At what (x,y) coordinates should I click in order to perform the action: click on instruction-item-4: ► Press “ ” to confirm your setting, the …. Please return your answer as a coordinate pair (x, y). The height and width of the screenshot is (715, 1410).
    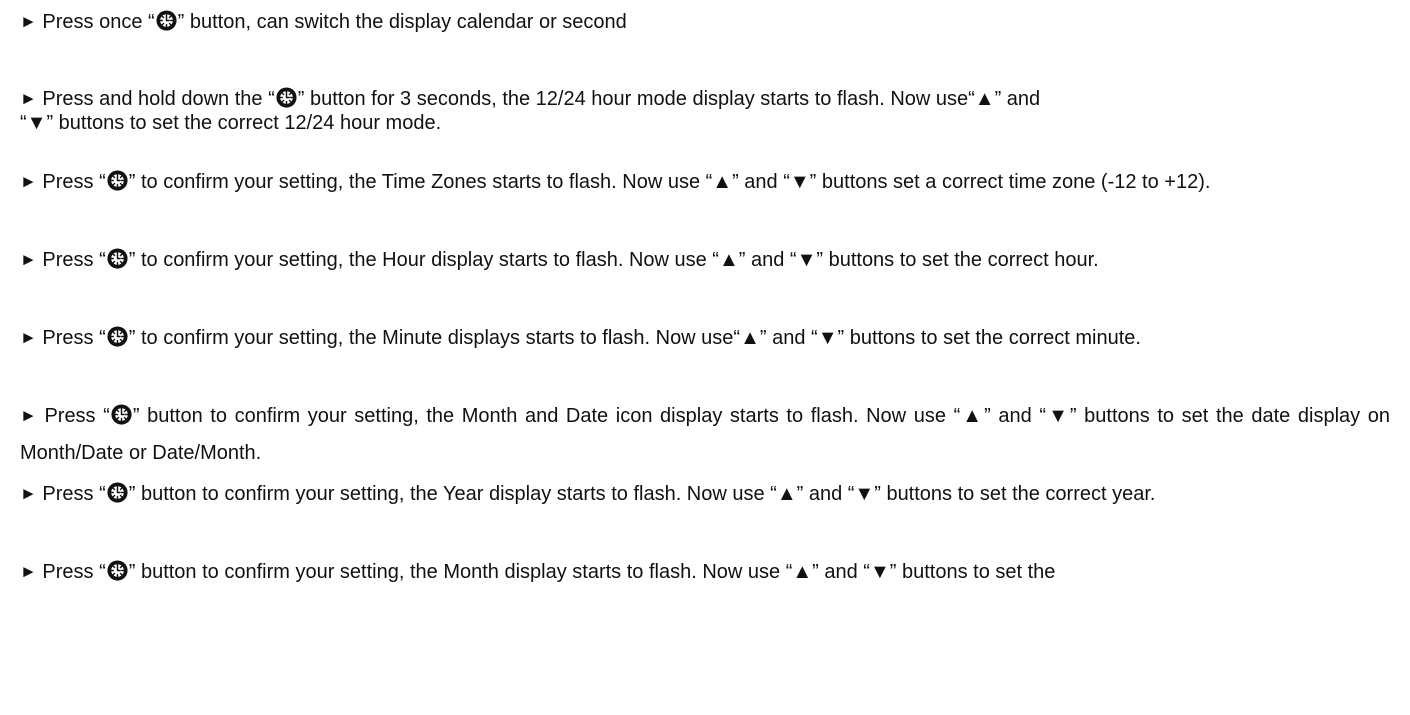
    Looking at the image, I should click on (705, 260).